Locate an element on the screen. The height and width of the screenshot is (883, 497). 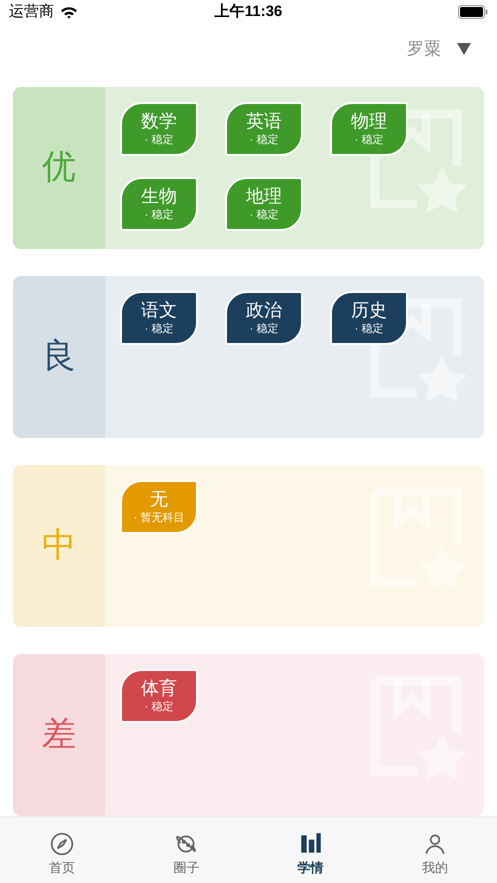
wifi-icon is located at coordinates (69, 12).